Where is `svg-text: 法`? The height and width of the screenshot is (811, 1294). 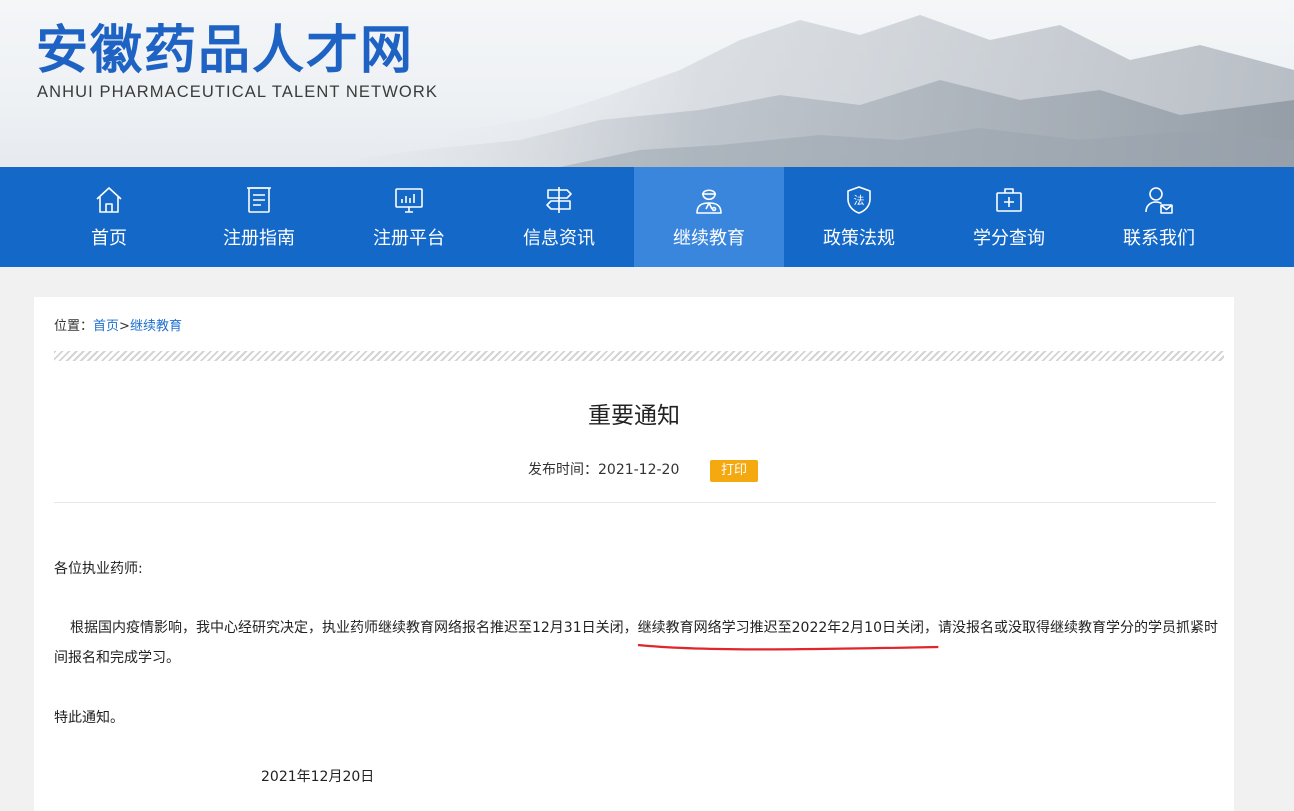
svg-text: 法 is located at coordinates (859, 200).